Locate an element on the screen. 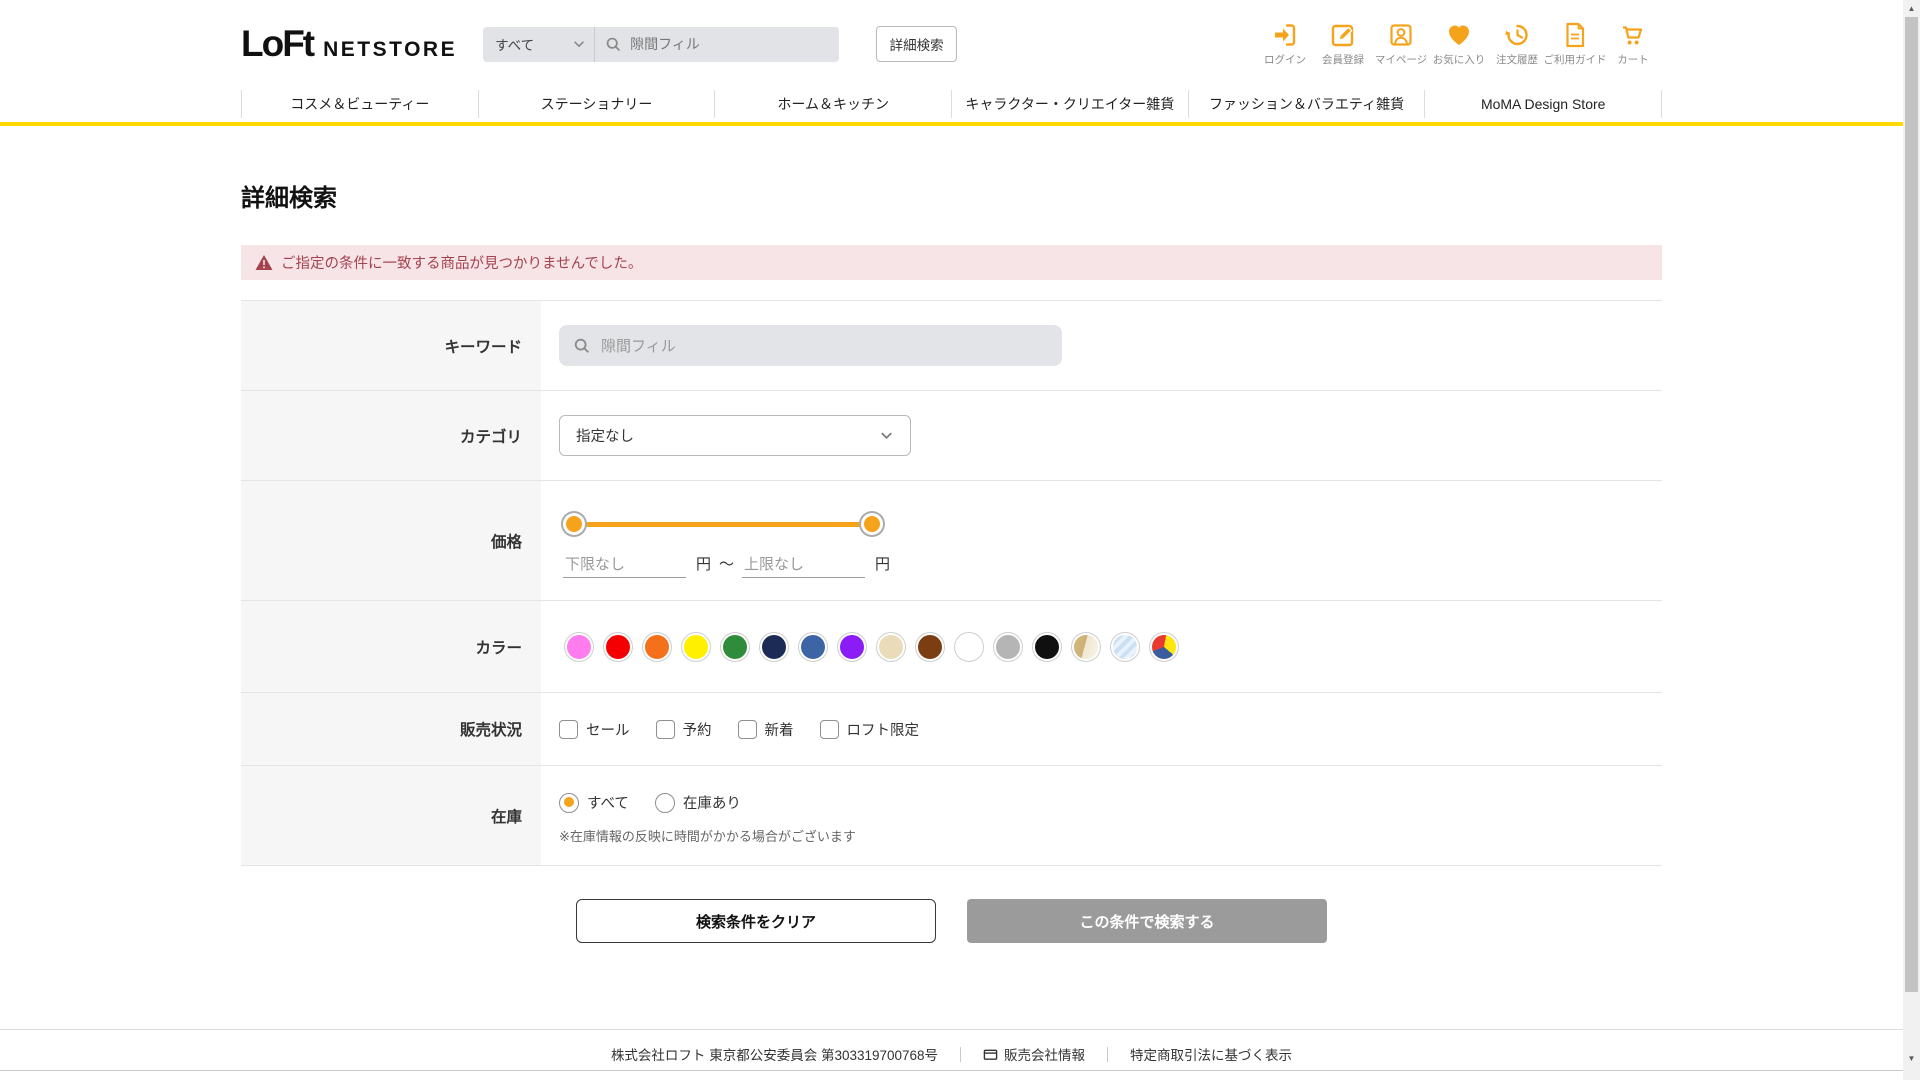 Image resolution: width=1920 pixels, height=1080 pixels. slider-track is located at coordinates (723, 524).